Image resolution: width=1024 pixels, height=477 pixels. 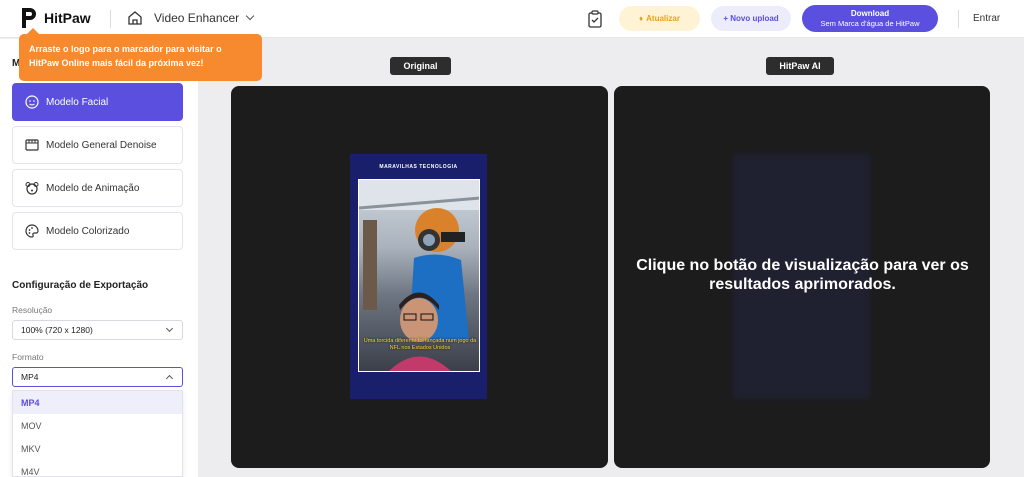 I want to click on login-link: Entrar, so click(x=986, y=18).